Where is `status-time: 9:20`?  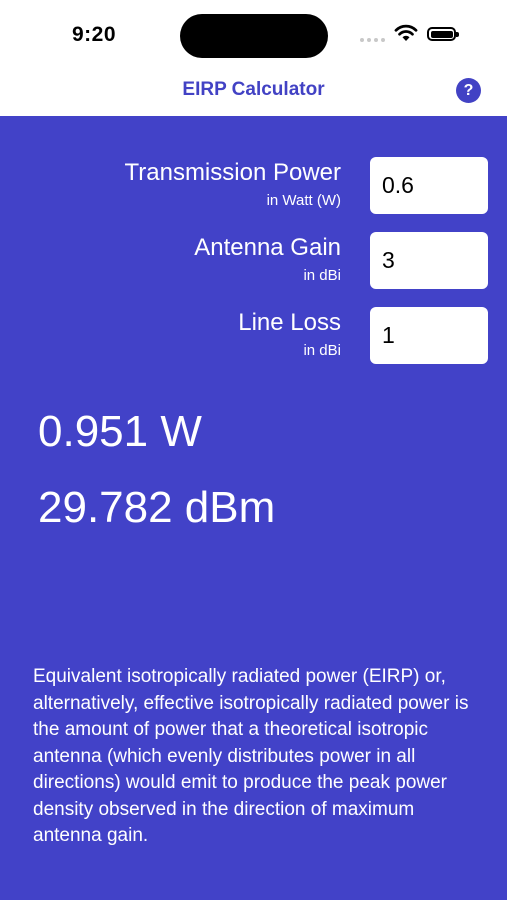 status-time: 9:20 is located at coordinates (94, 34).